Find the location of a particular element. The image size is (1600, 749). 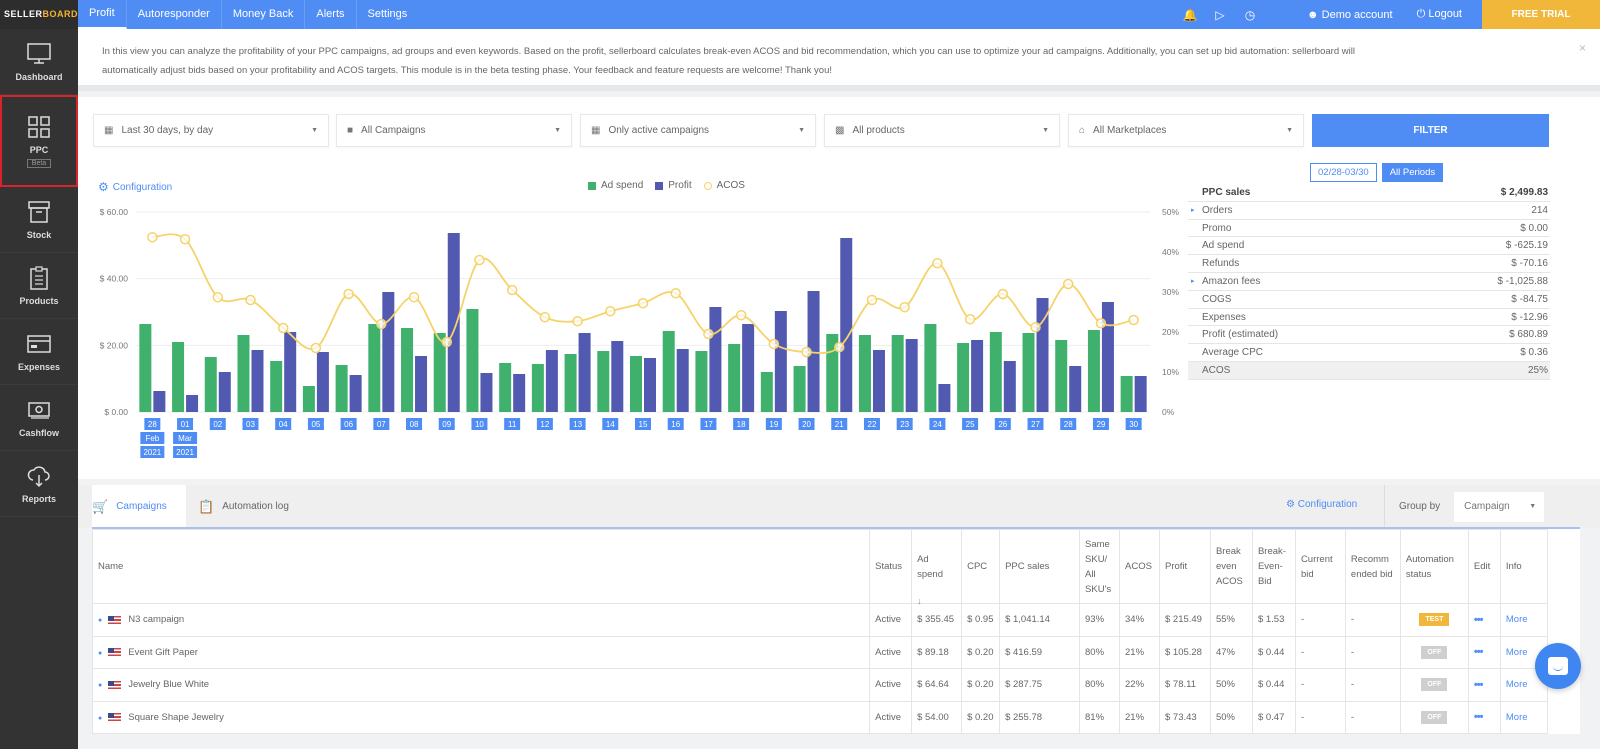

legend-acos: ACOS is located at coordinates (724, 185).